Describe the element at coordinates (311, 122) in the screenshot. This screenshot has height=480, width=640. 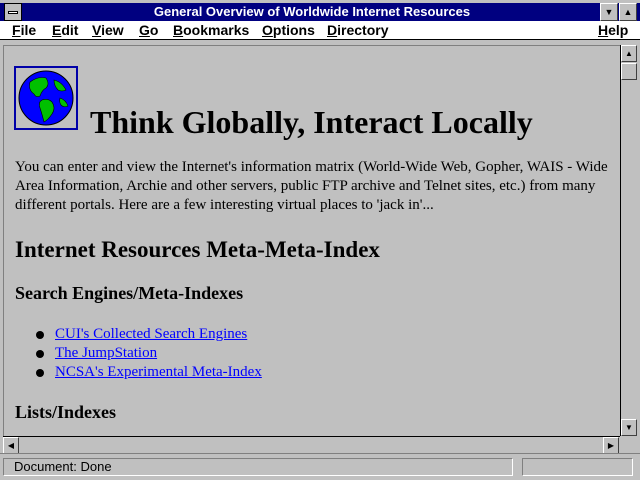
I see `page-heading: Think Globally, Interact Locally` at that location.